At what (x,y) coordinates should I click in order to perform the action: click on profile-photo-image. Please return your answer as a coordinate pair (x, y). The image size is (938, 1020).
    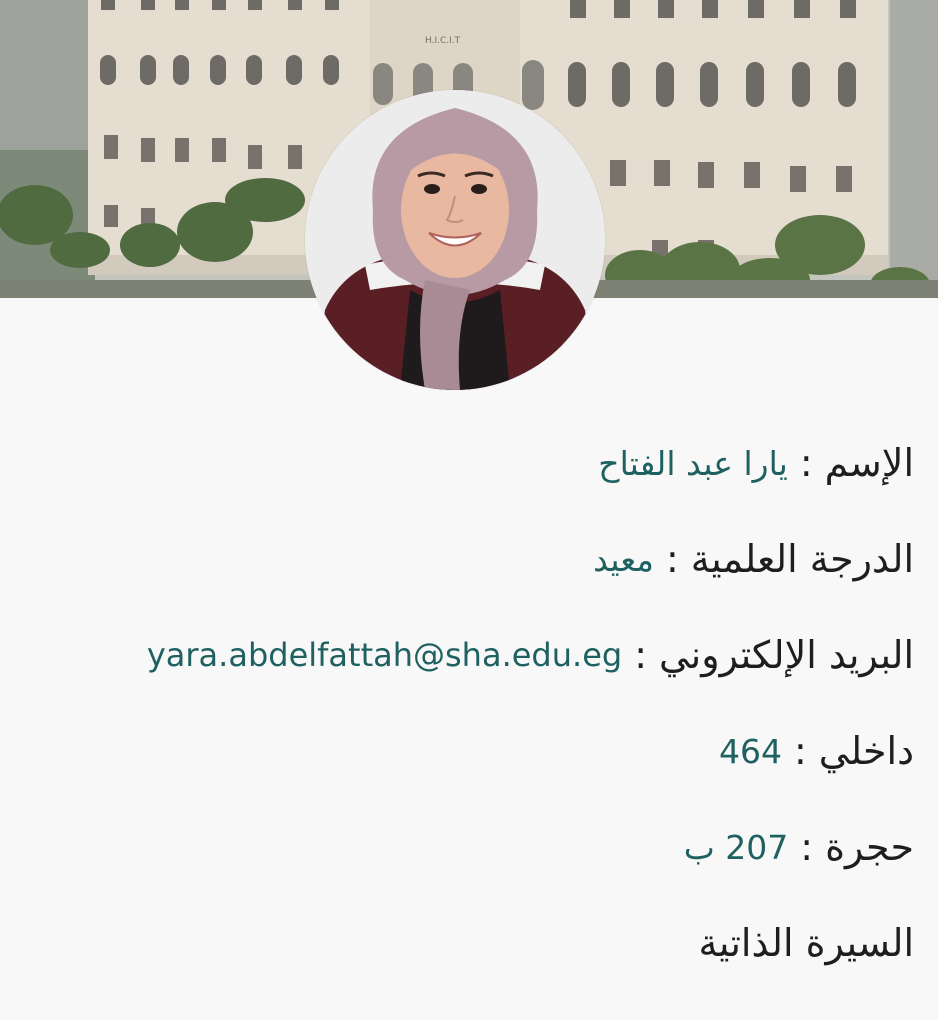
    Looking at the image, I should click on (455, 240).